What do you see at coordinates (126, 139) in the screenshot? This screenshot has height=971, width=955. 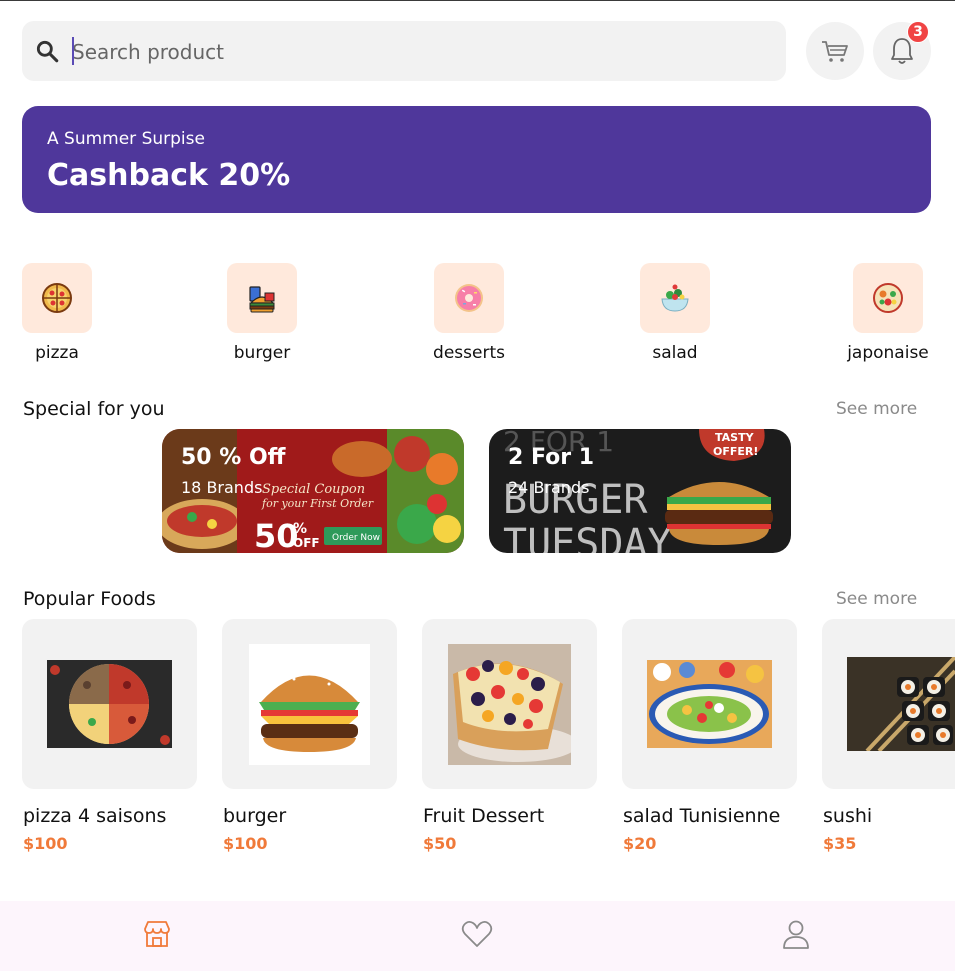 I see `banner-subtitle: A Summer Surpise` at bounding box center [126, 139].